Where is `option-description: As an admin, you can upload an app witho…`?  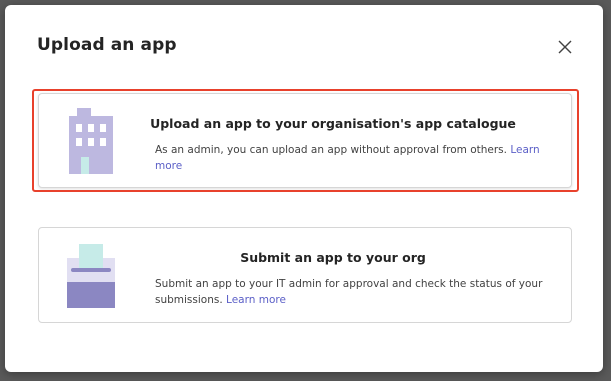 option-description: As an admin, you can upload an app witho… is located at coordinates (349, 158).